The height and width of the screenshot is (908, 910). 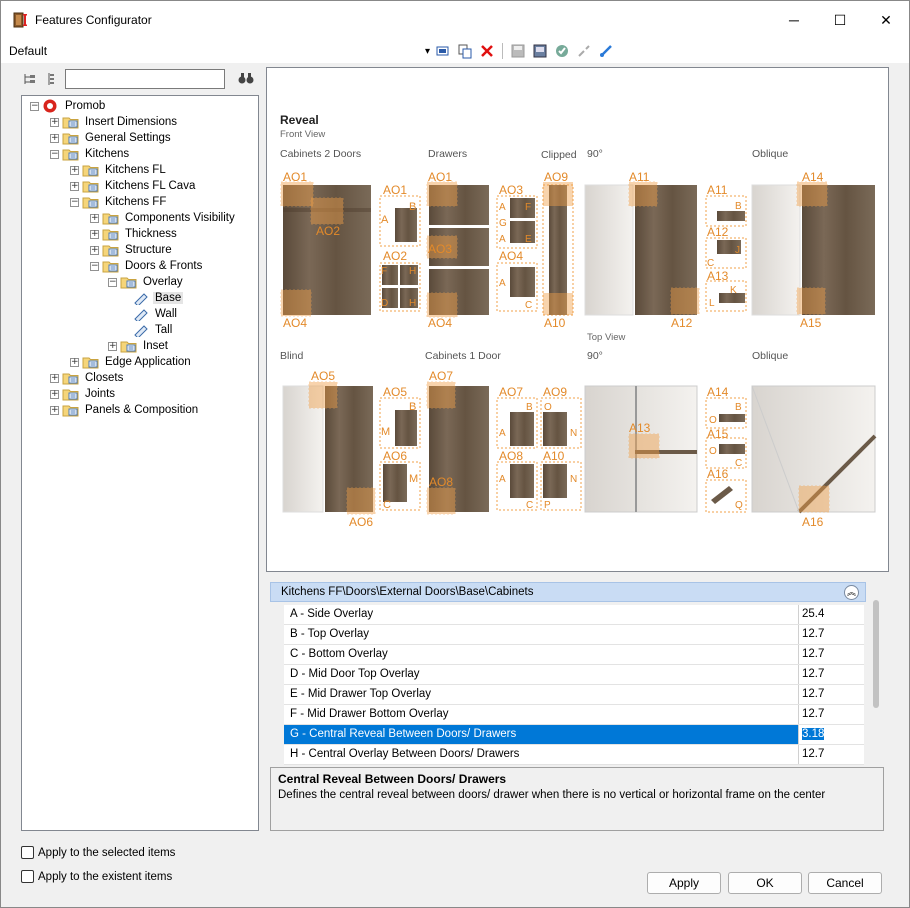 I want to click on tree-item: Wall, so click(x=155, y=314).